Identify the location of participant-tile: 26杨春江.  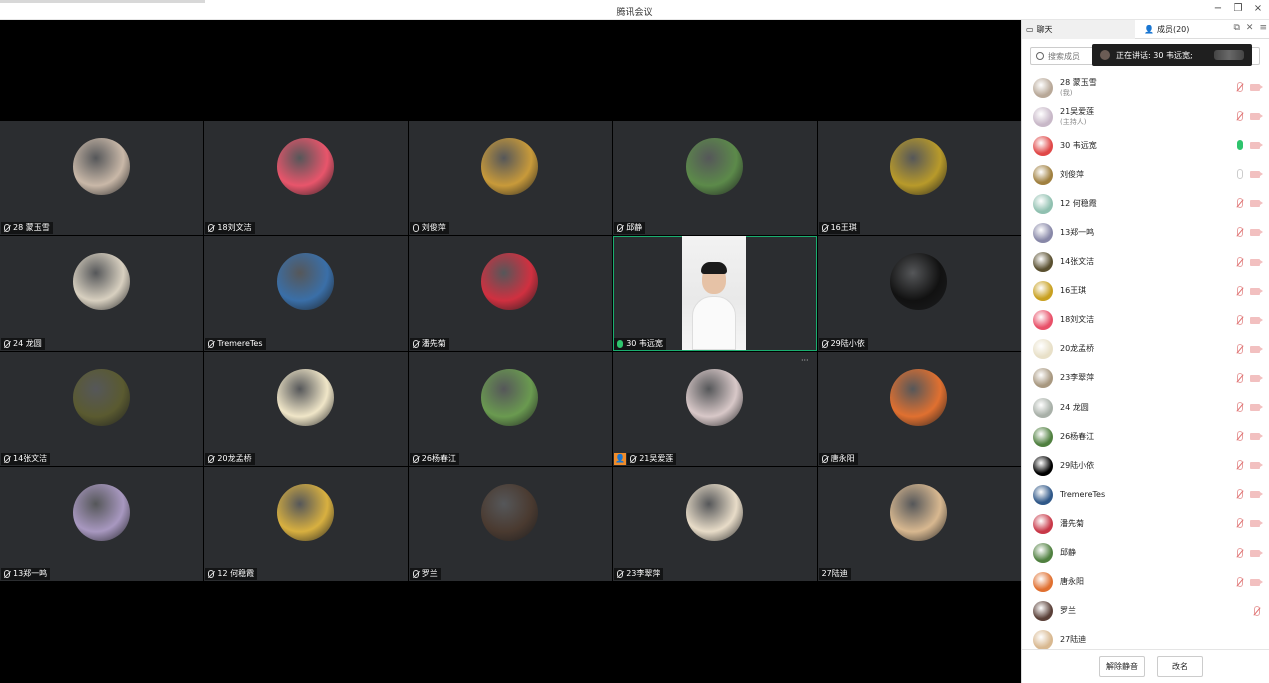
(510, 408).